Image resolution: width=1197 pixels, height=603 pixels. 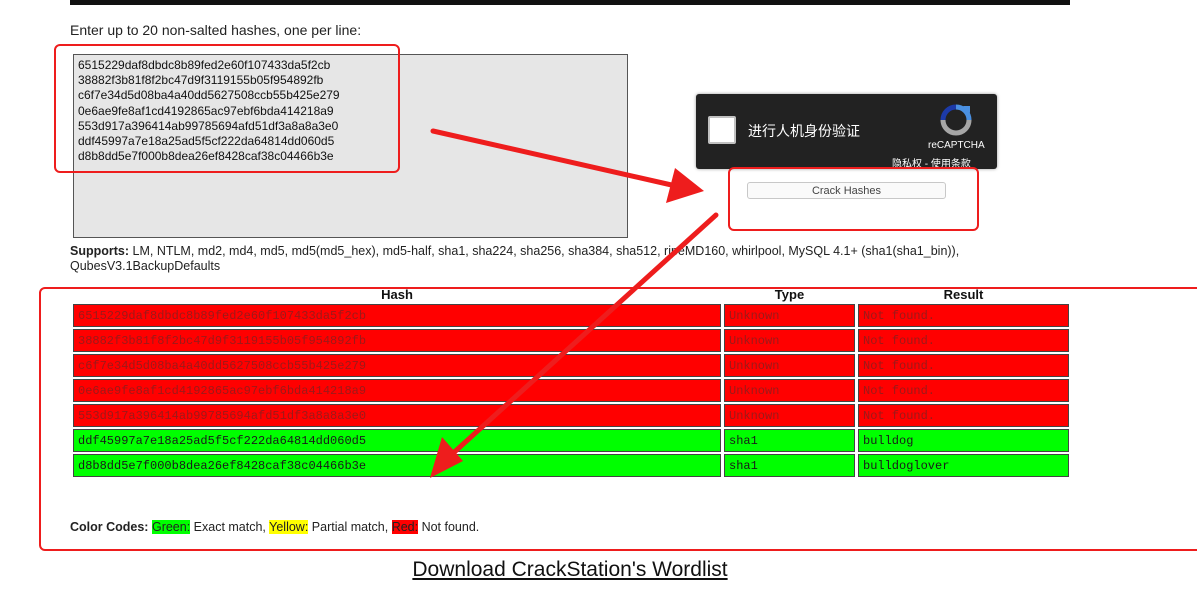 What do you see at coordinates (846, 190) in the screenshot?
I see `crack-hashes-button: Crack Hashes` at bounding box center [846, 190].